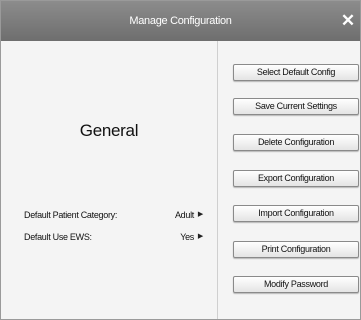  I want to click on dialog-title: Manage Configuration, so click(180, 21).